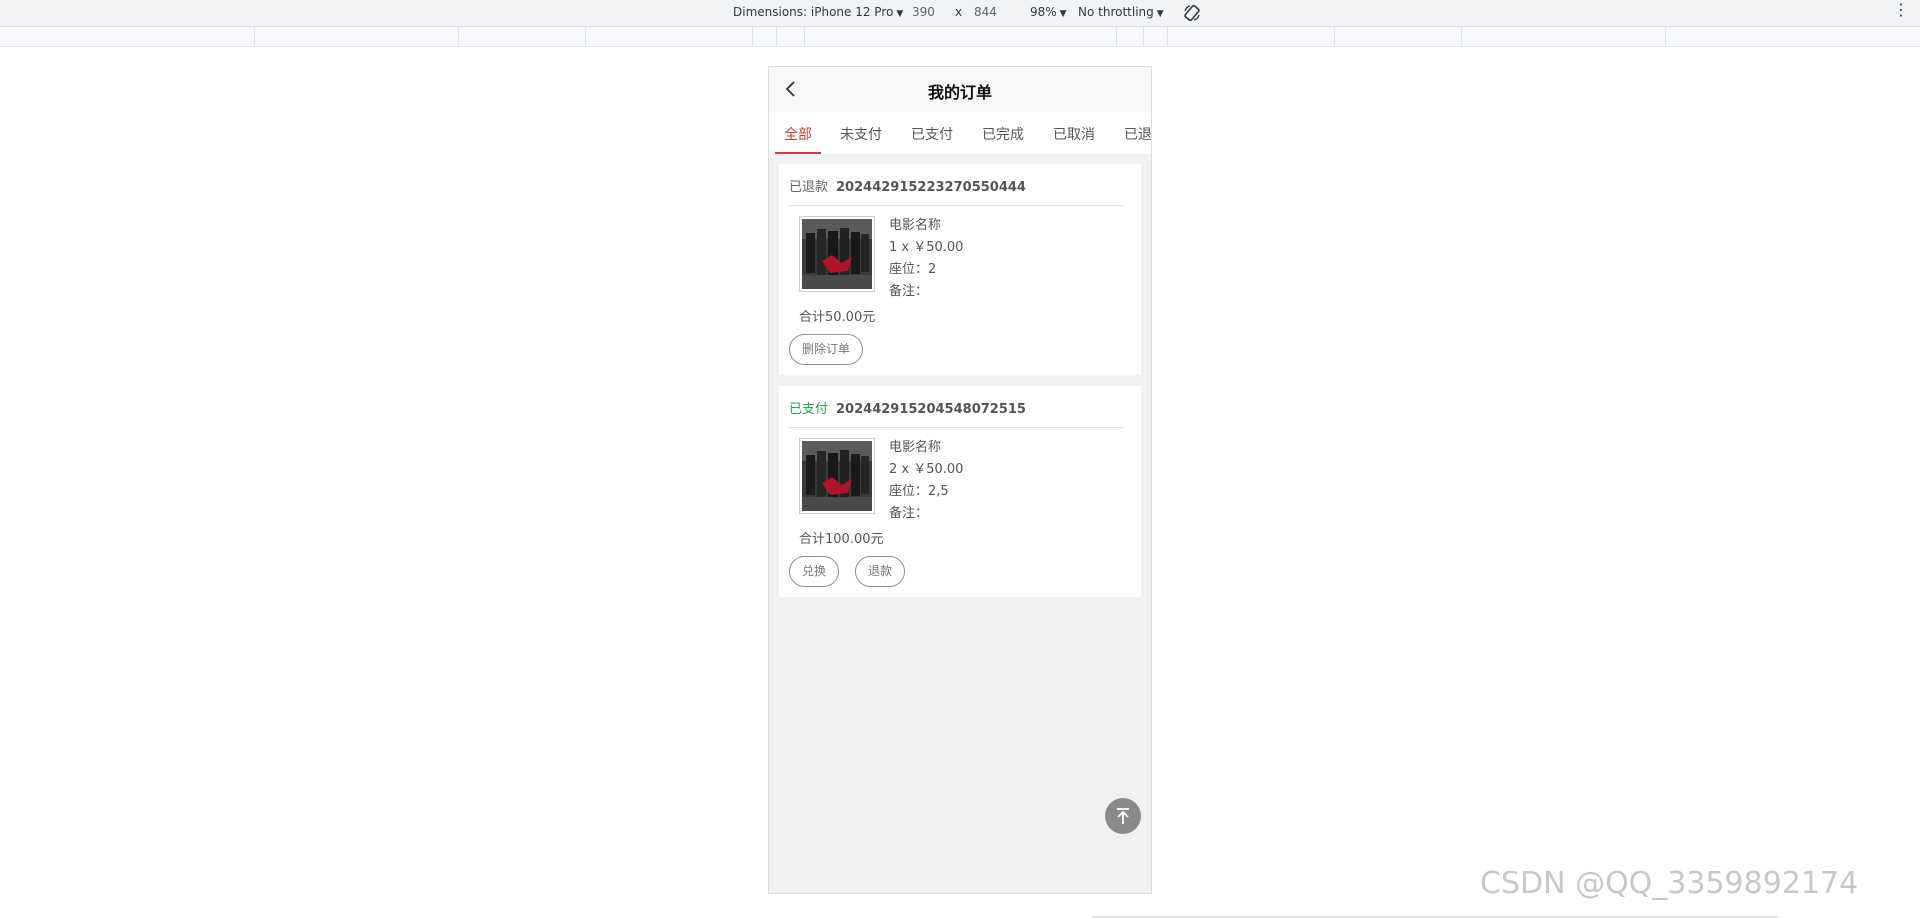 Image resolution: width=1920 pixels, height=918 pixels. What do you see at coordinates (837, 317) in the screenshot?
I see `order-total: 合计50.00元` at bounding box center [837, 317].